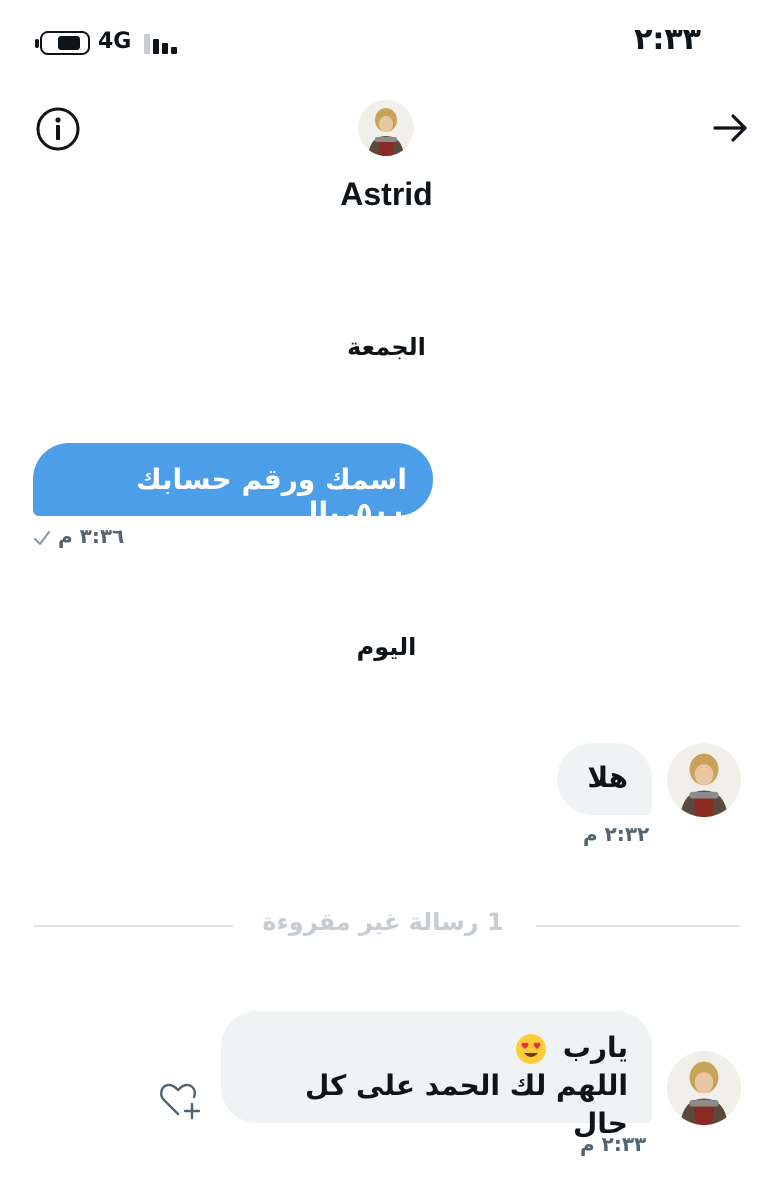 The width and height of the screenshot is (773, 1200). I want to click on signal-icon, so click(164, 43).